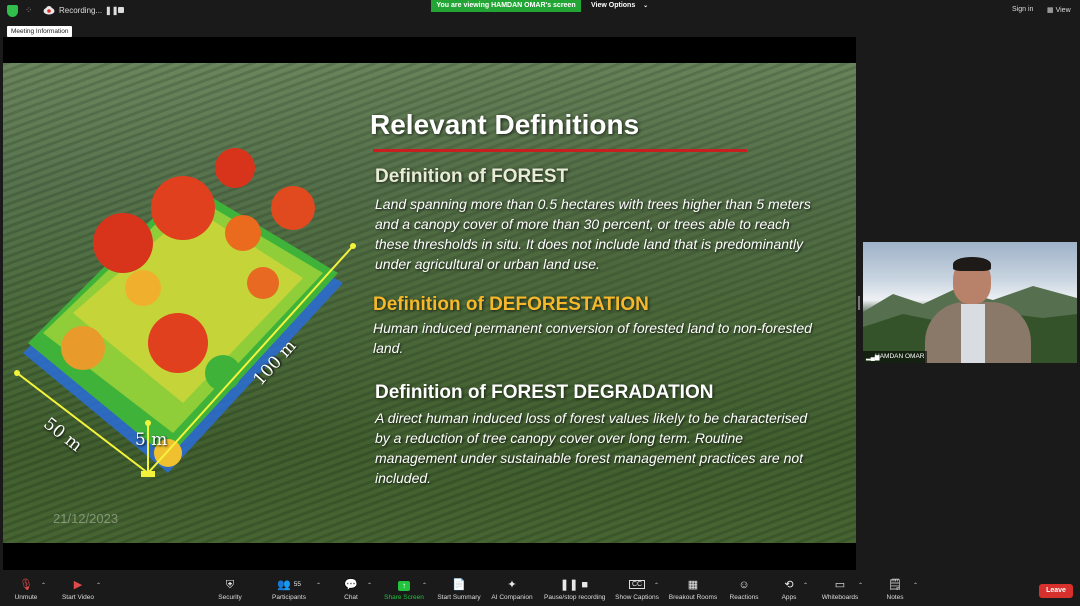 The image size is (1080, 606). I want to click on ai-sparkle-icon: ✦, so click(512, 585).